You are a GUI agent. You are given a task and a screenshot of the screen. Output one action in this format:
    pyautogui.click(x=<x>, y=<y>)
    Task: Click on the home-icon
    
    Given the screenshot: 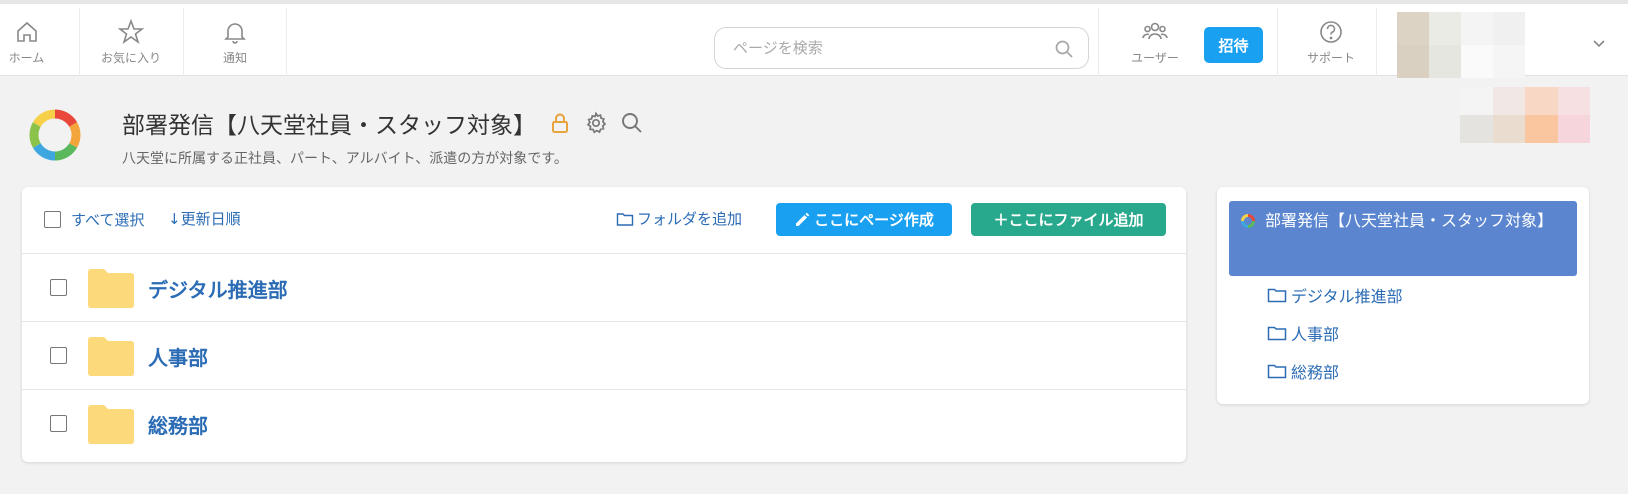 What is the action you would take?
    pyautogui.click(x=26, y=31)
    